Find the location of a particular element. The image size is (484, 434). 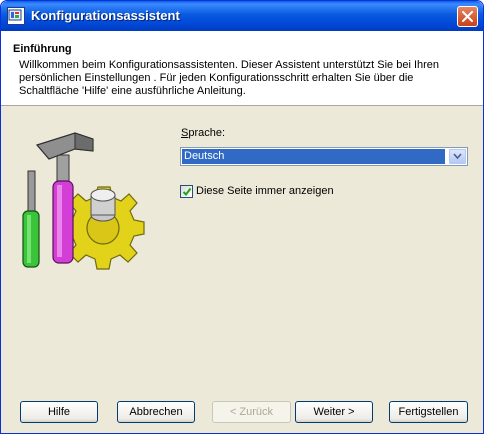

always-show-checkbox is located at coordinates (186, 191).